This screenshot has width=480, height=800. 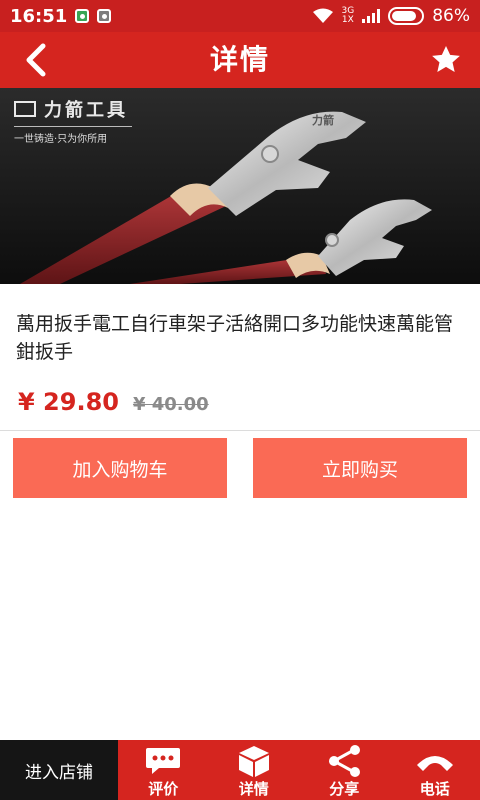 I want to click on tab-review-label: 评价, so click(x=163, y=789).